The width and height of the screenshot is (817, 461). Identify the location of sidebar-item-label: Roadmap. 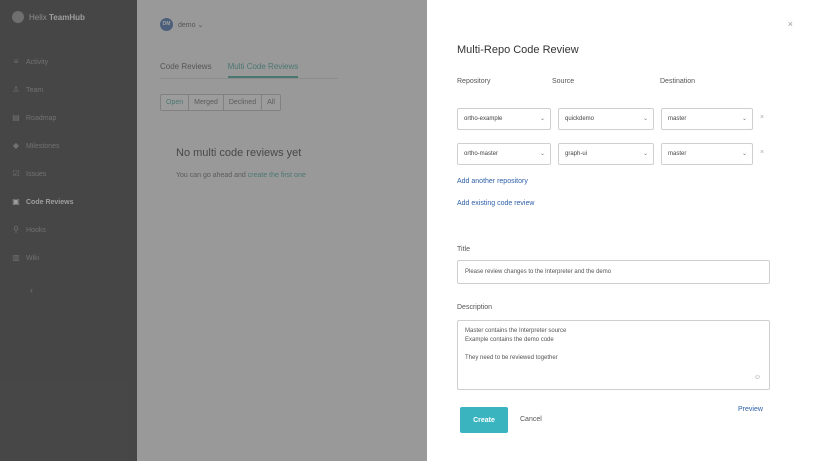
(41, 118).